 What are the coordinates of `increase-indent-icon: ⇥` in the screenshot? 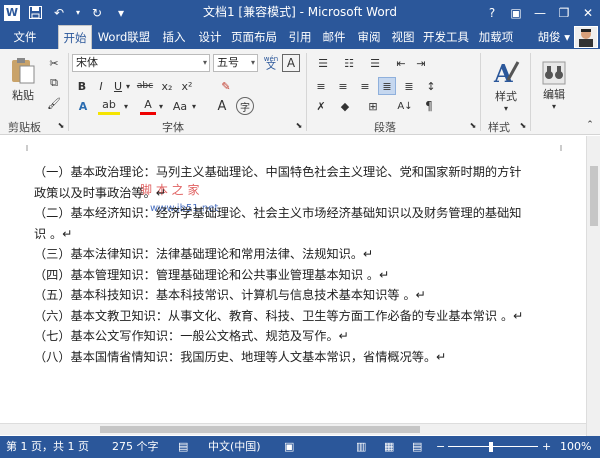 It's located at (421, 63).